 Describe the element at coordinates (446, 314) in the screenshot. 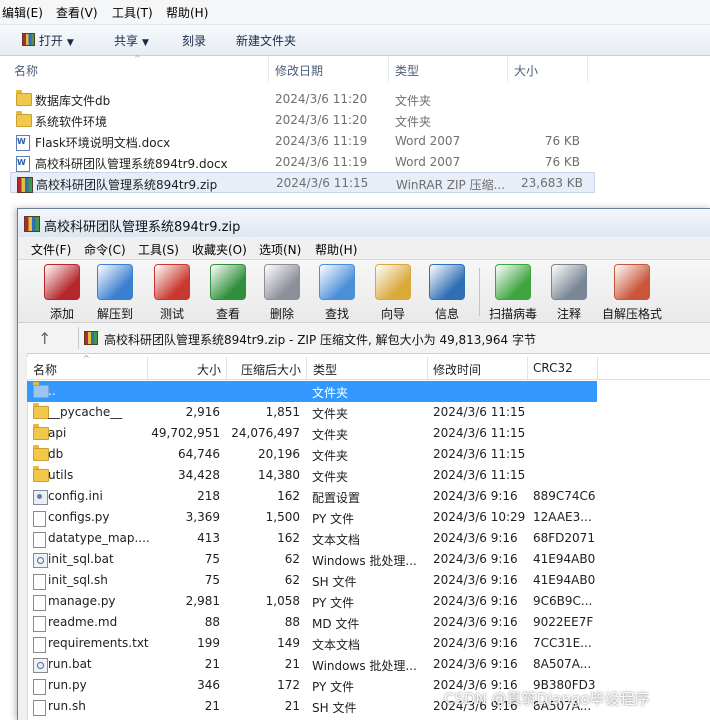

I see `tool-label: 信息` at that location.